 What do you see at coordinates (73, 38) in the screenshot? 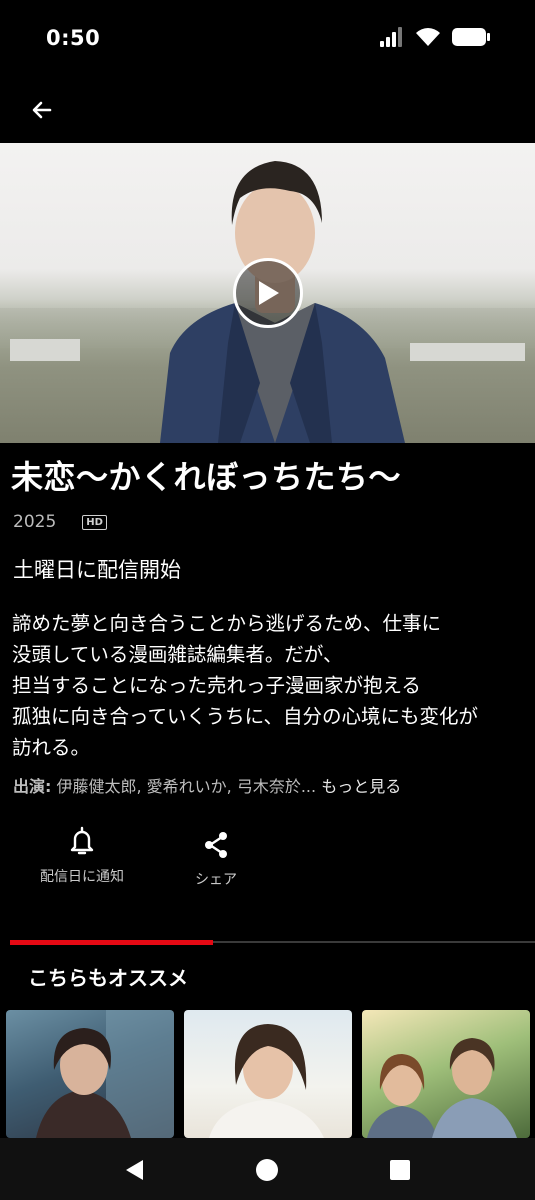
I see `status-time: 0:50` at bounding box center [73, 38].